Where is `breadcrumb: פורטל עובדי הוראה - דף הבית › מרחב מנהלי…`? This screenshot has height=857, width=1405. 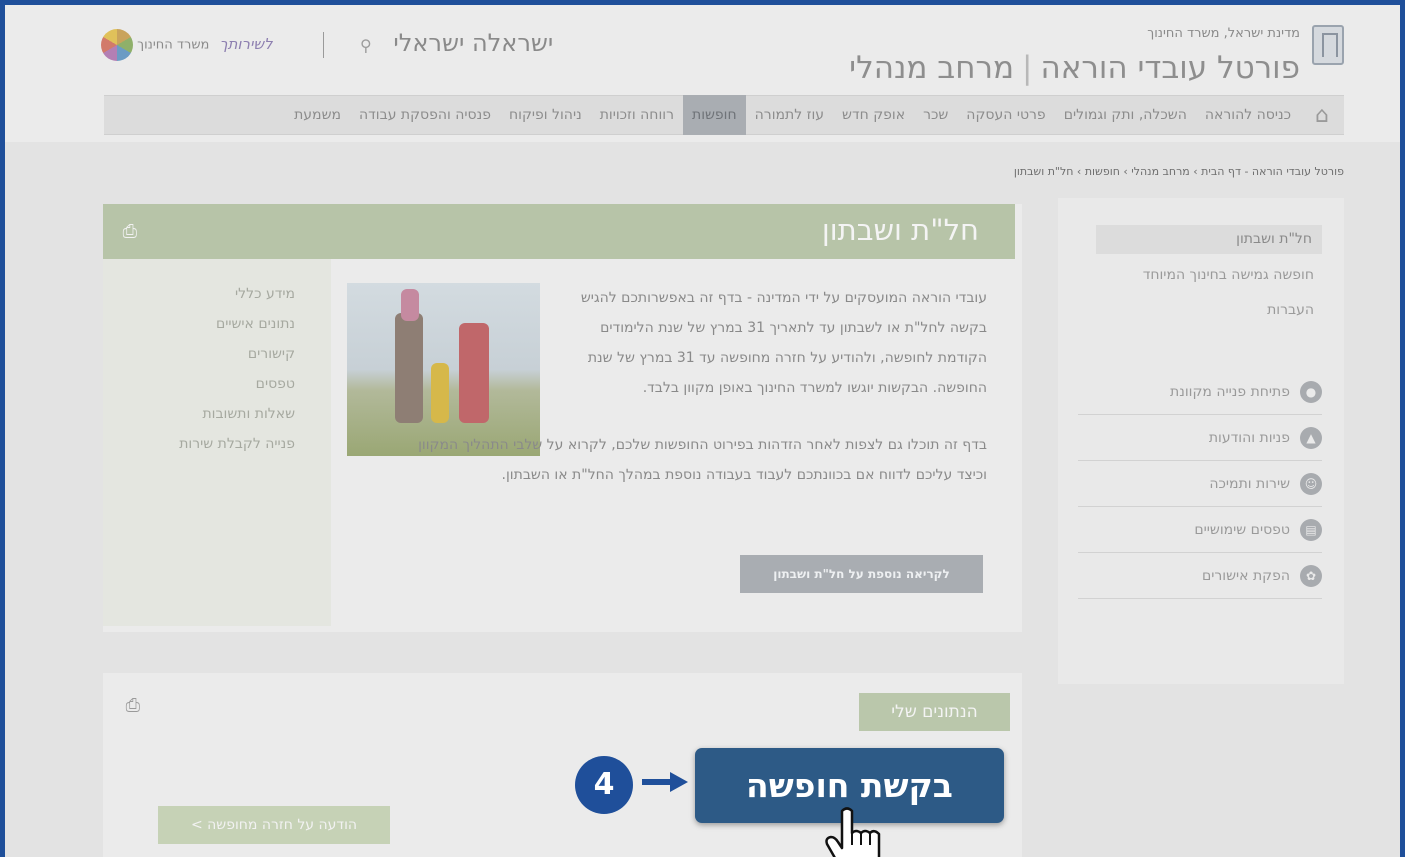 breadcrumb: פורטל עובדי הוראה - דף הבית › מרחב מנהלי… is located at coordinates (1179, 171).